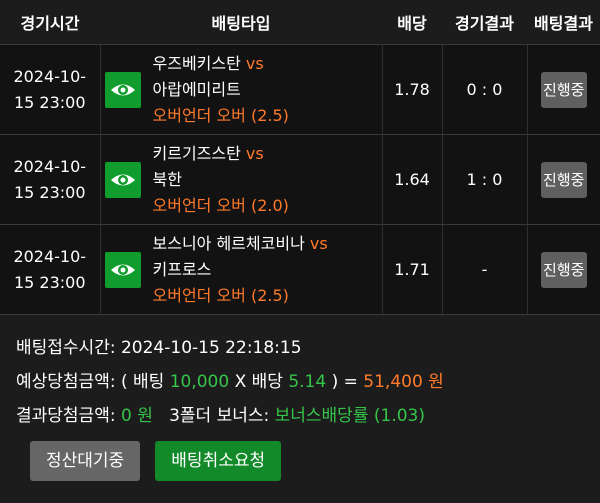 Image resolution: width=600 pixels, height=503 pixels. I want to click on equals-label: ) =, so click(345, 382).